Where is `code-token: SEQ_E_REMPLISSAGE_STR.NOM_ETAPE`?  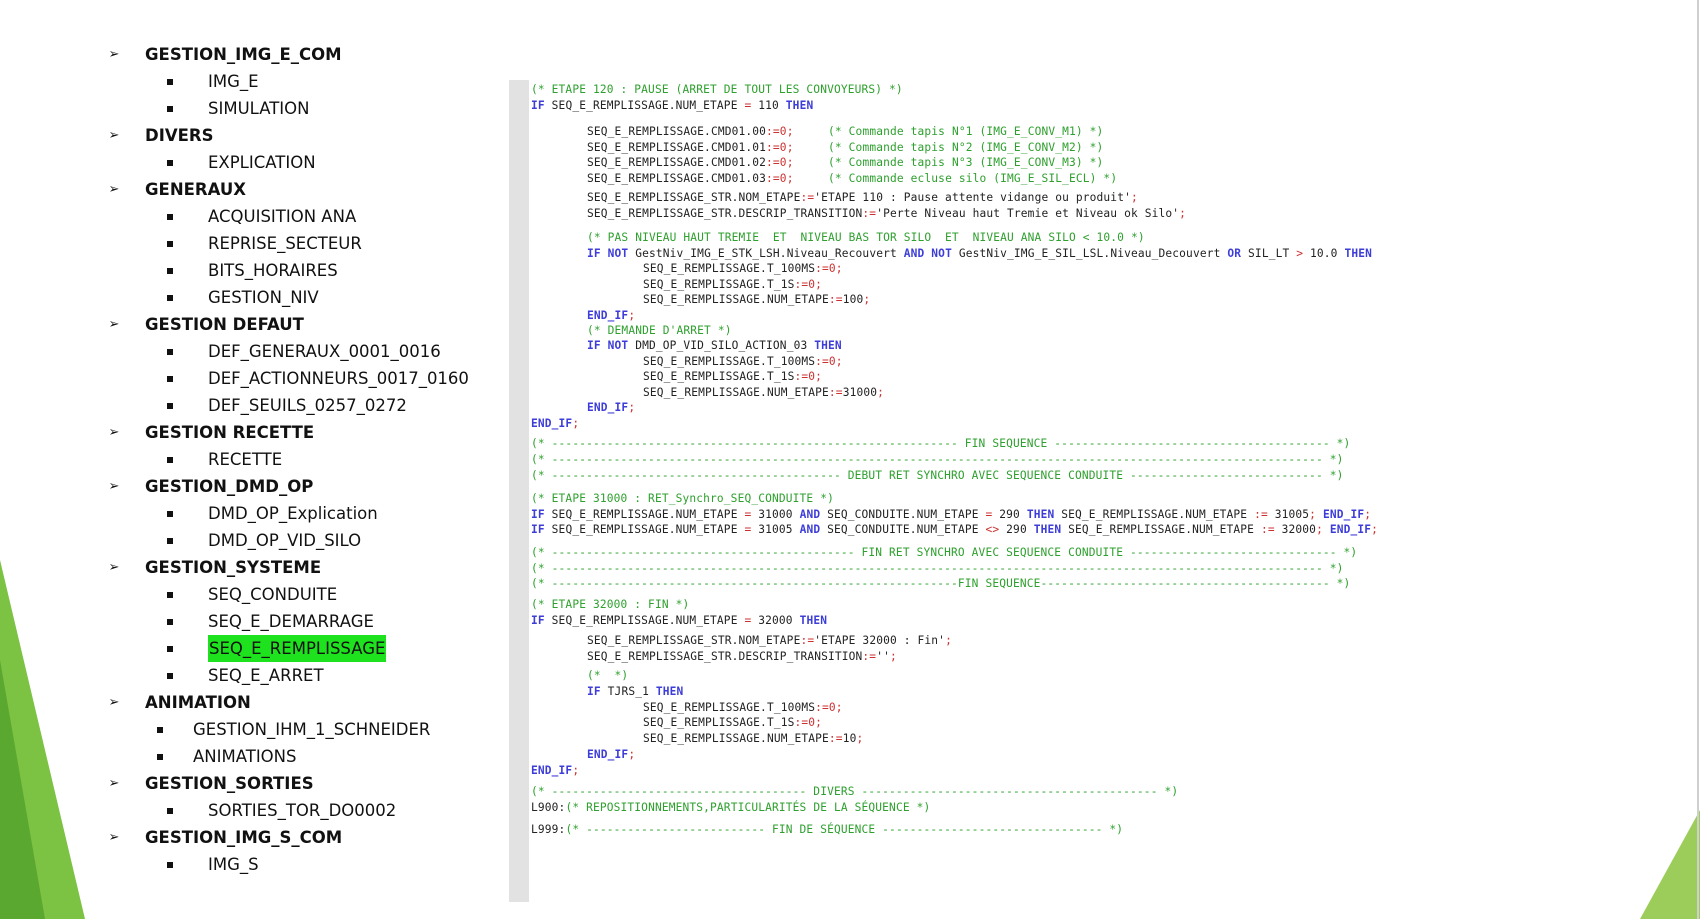
code-token: SEQ_E_REMPLISSAGE_STR.NOM_ETAPE is located at coordinates (694, 197).